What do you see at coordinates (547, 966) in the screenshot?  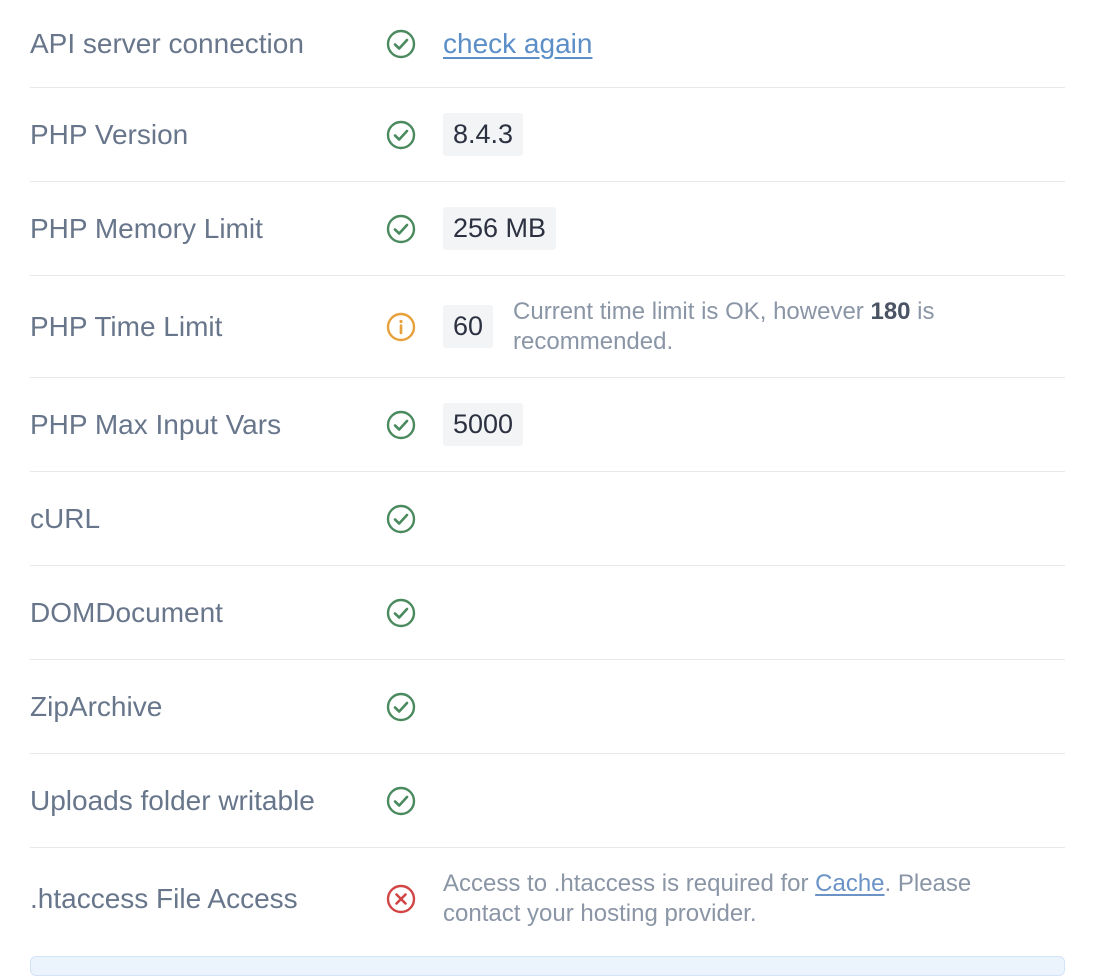 I see `info-banner` at bounding box center [547, 966].